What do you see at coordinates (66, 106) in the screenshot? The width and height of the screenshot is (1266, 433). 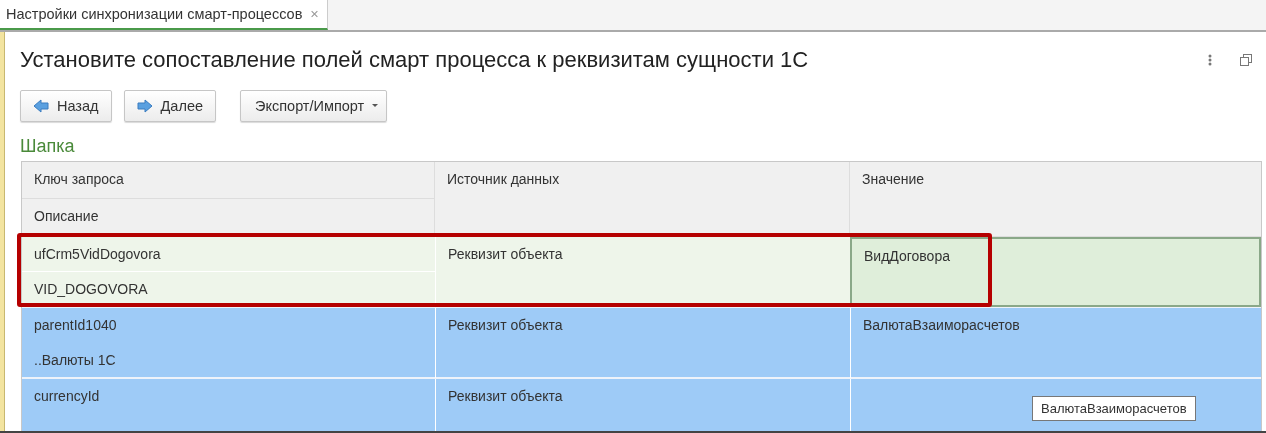 I see `back-button: Назад` at bounding box center [66, 106].